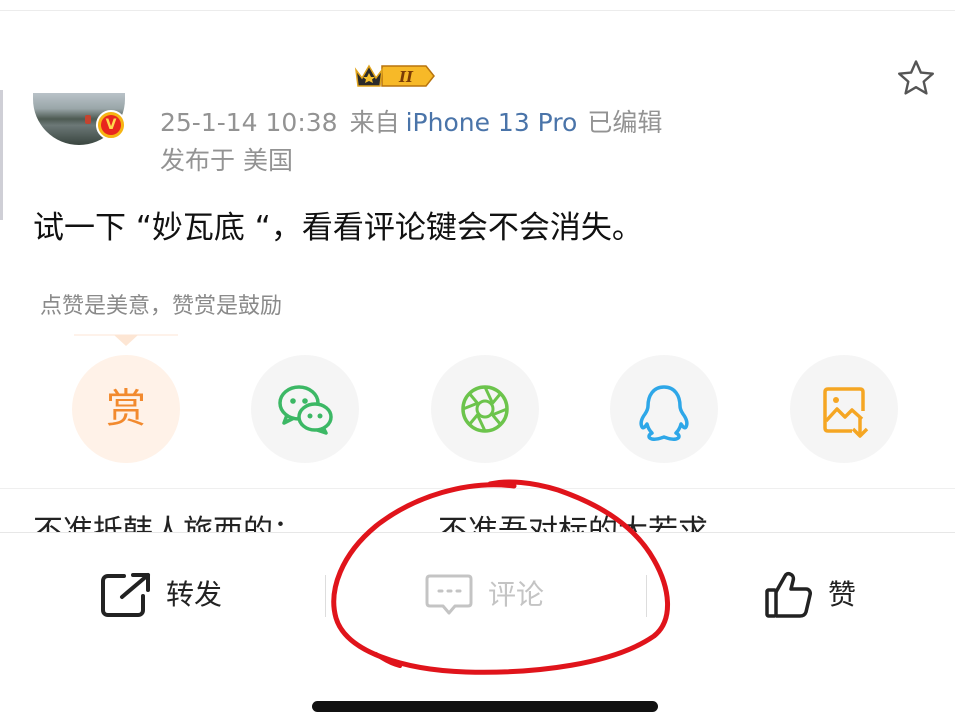 The width and height of the screenshot is (955, 716). Describe the element at coordinates (406, 77) in the screenshot. I see `level-badge-text: II` at that location.